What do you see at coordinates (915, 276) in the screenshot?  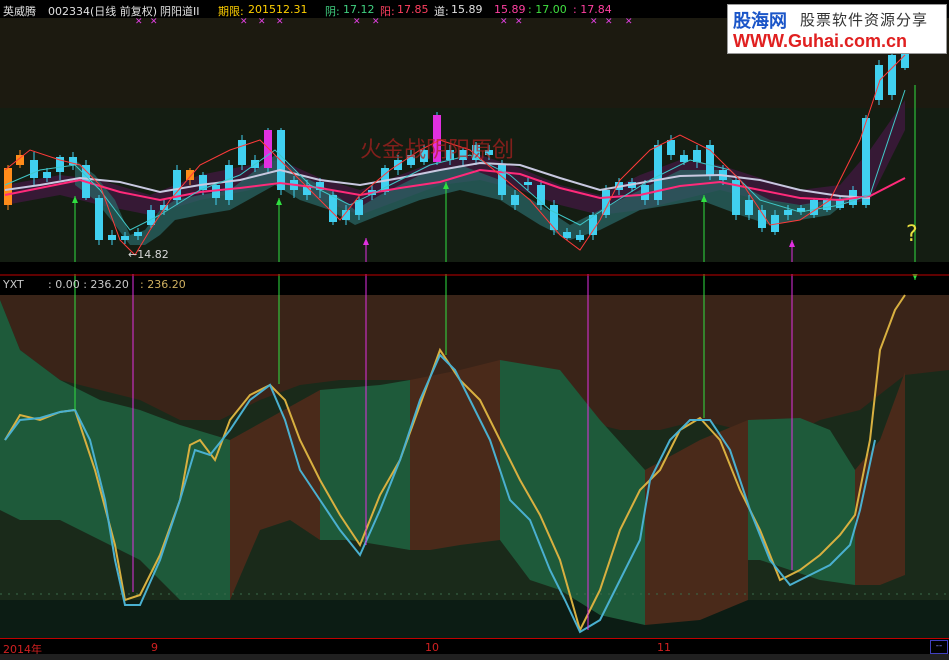 I see `signal-arrow-head` at bounding box center [915, 276].